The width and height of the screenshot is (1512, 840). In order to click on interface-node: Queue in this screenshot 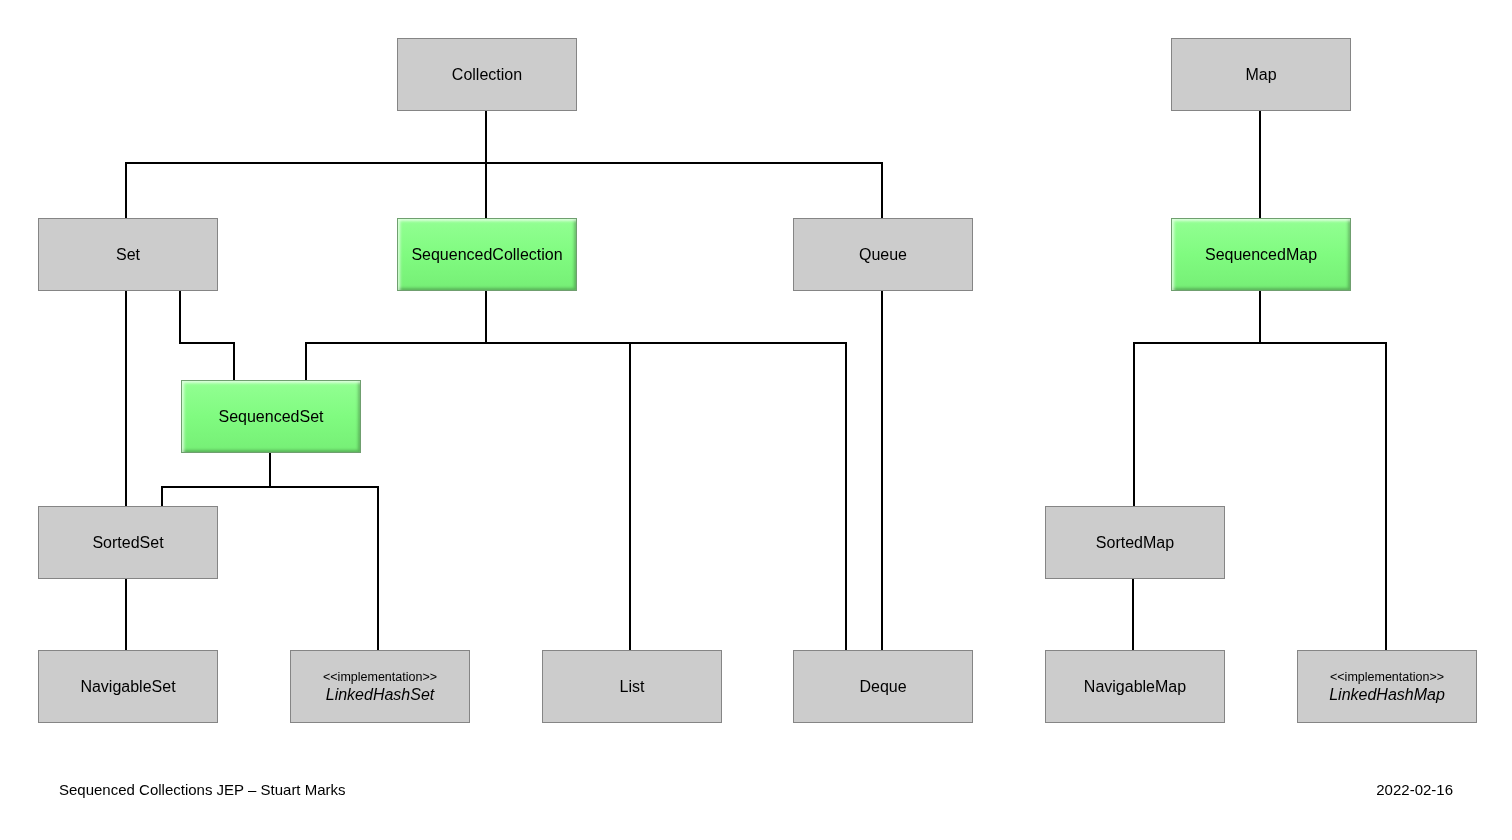, I will do `click(883, 254)`.